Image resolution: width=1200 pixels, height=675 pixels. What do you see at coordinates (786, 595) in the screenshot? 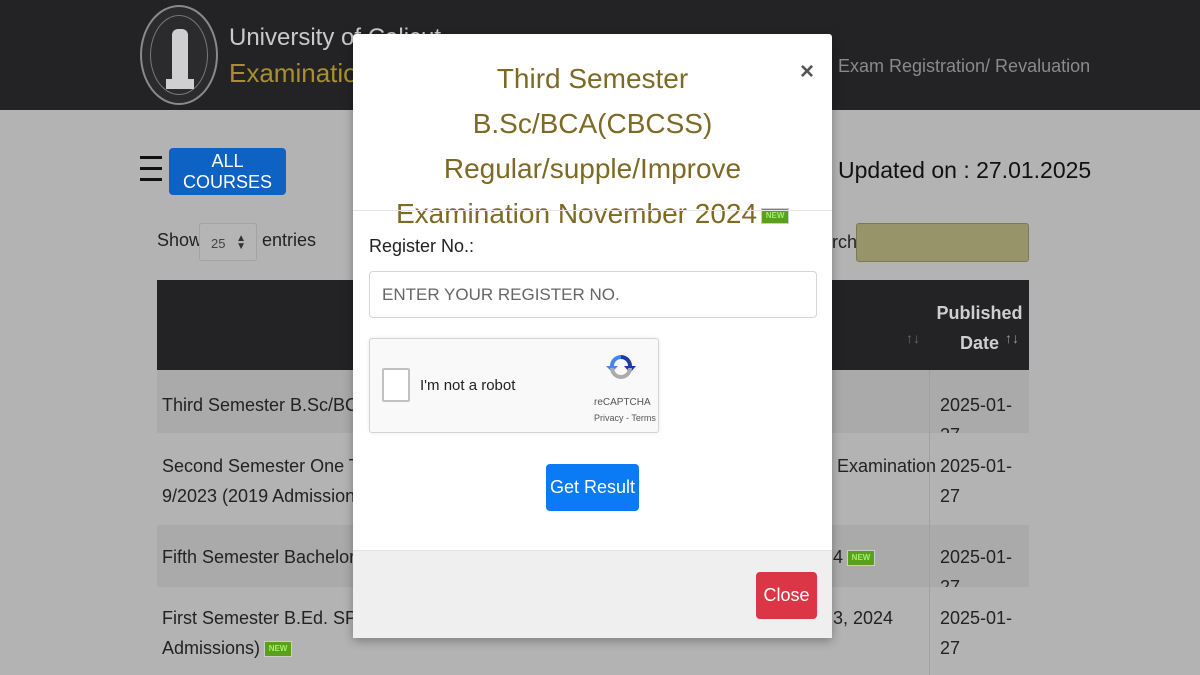
I see `close-button: Close` at bounding box center [786, 595].